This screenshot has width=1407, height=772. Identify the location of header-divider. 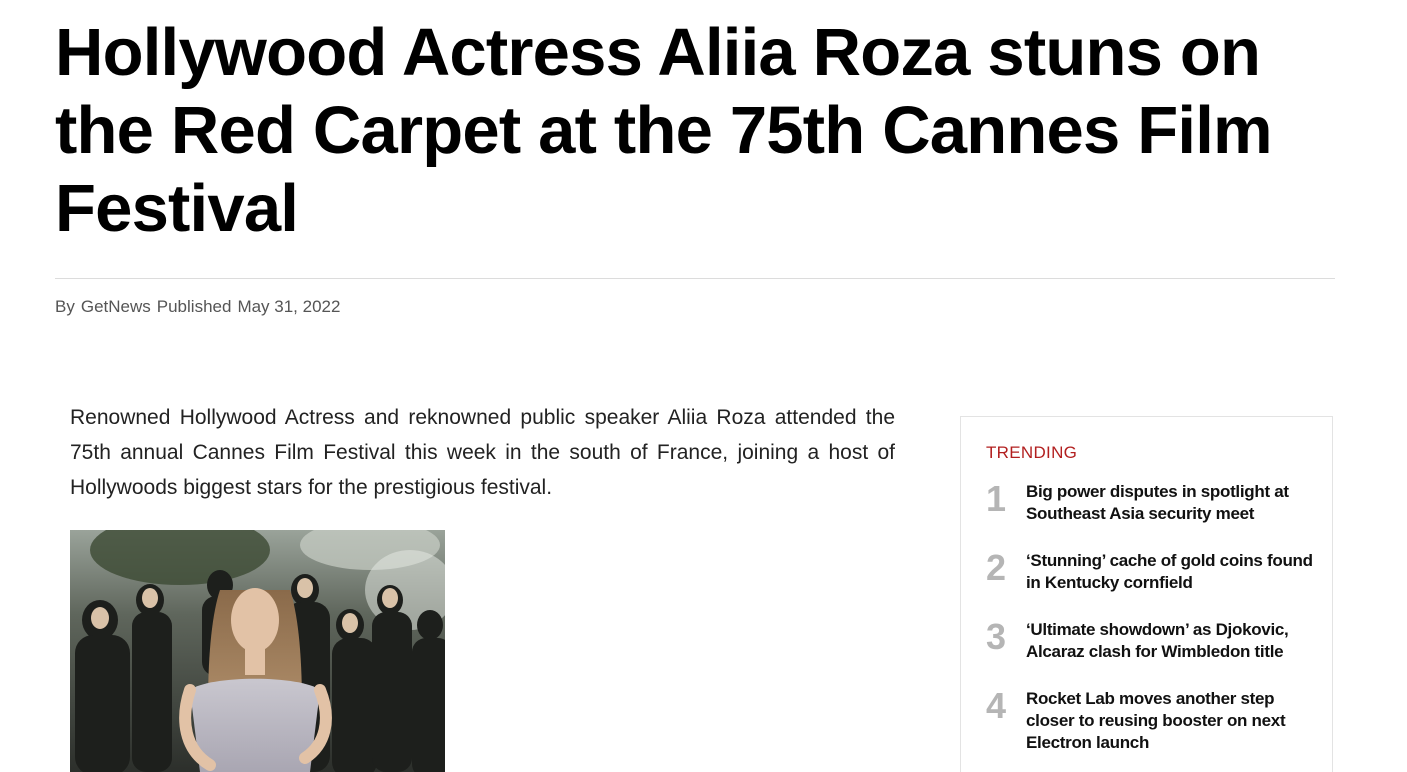
(695, 278).